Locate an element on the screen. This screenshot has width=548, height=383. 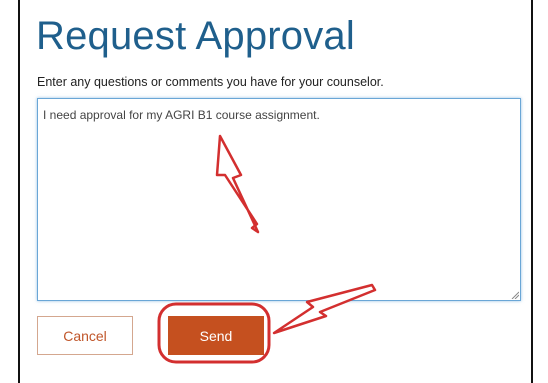
frame-border-right is located at coordinates (532, 191).